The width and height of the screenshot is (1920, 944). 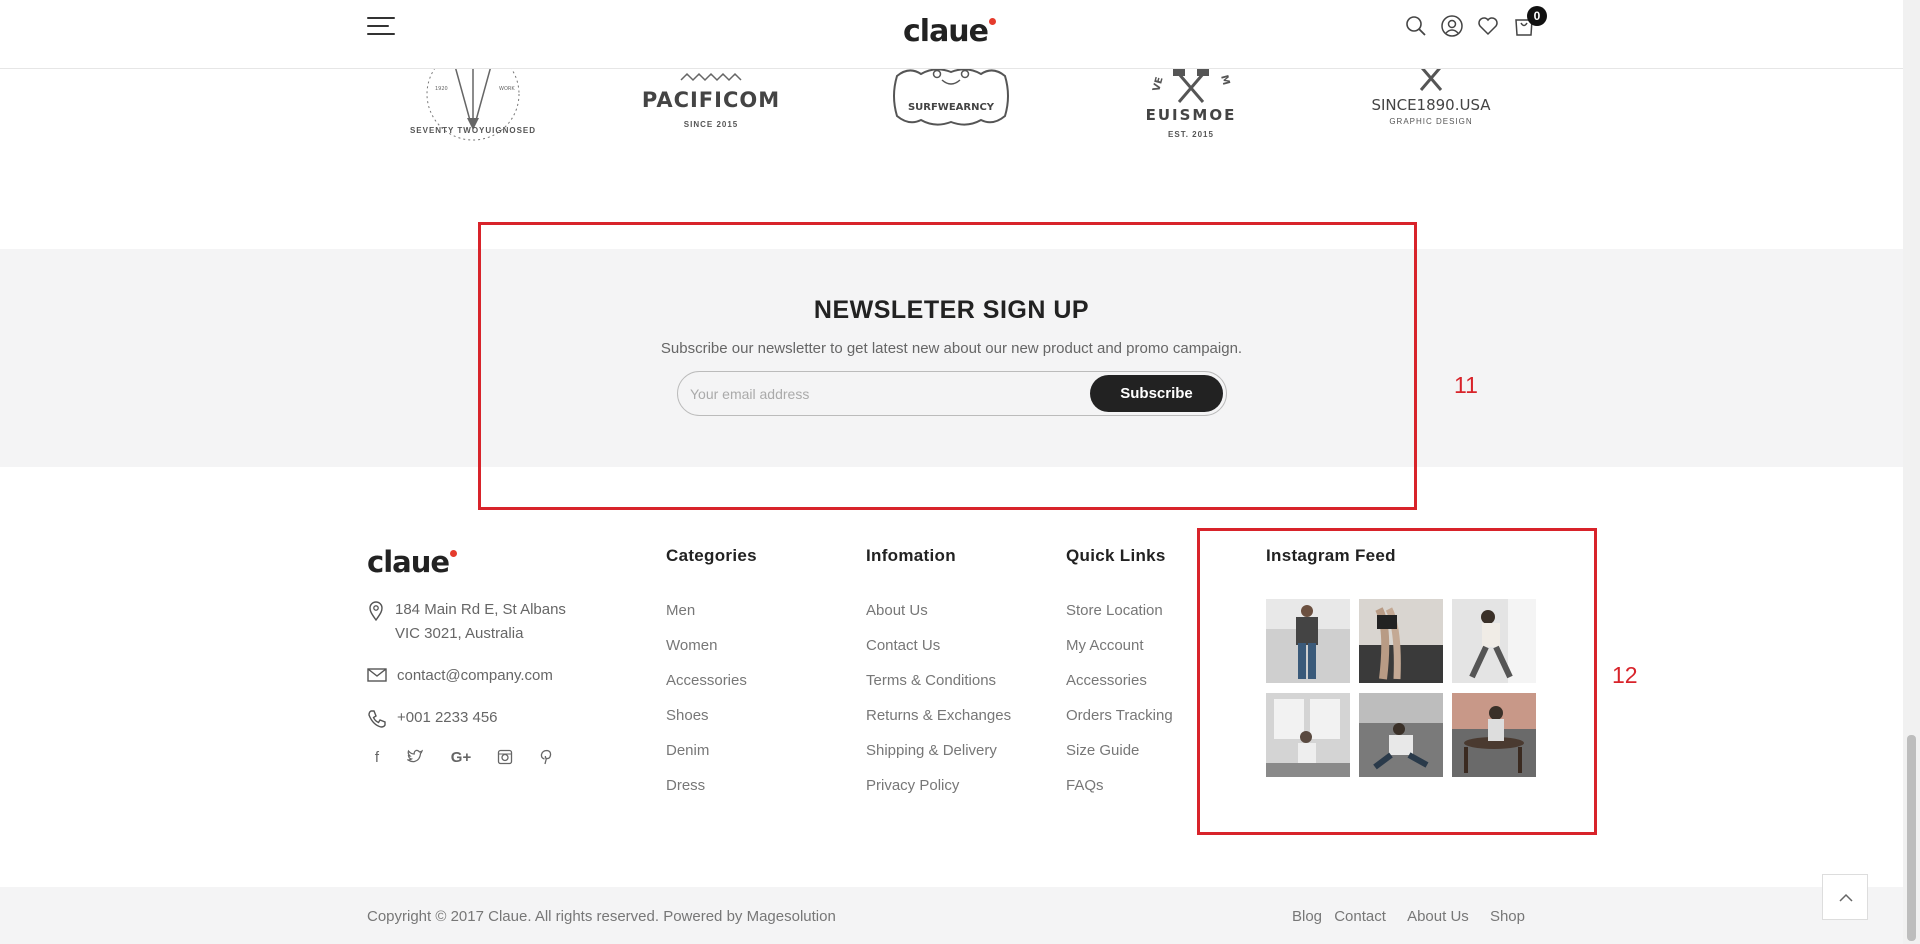 What do you see at coordinates (938, 794) in the screenshot?
I see `footer-link-privacy: Privacy Policy` at bounding box center [938, 794].